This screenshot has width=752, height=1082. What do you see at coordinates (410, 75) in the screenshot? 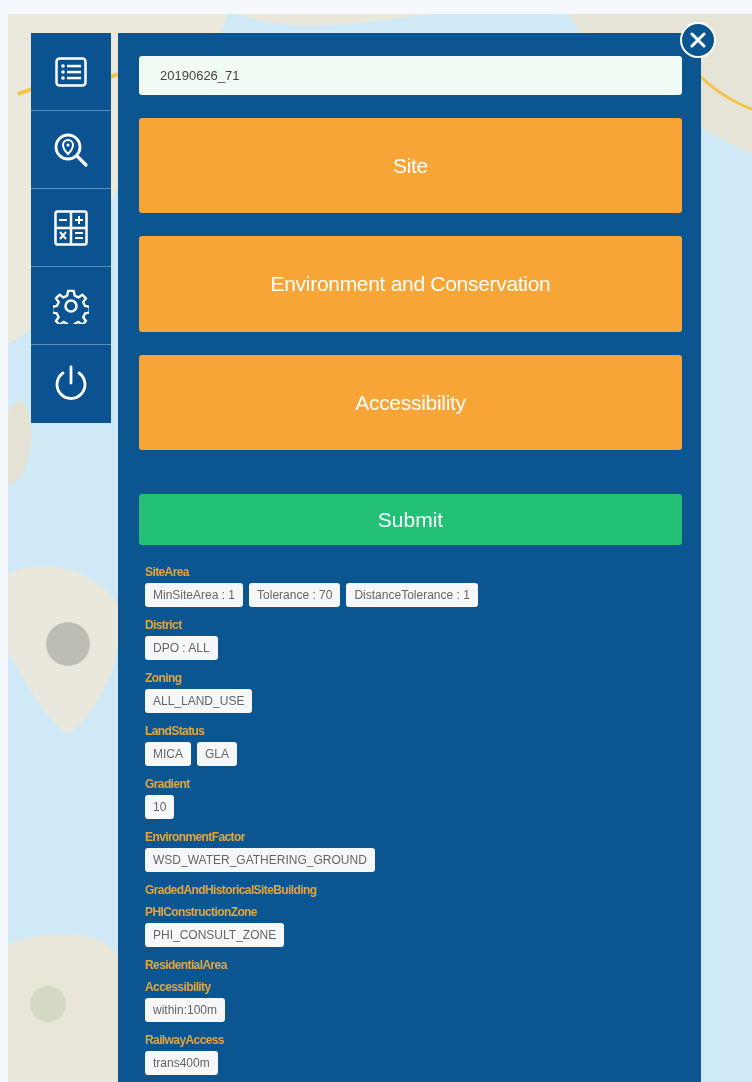
I see `name-field: 20190626_71` at bounding box center [410, 75].